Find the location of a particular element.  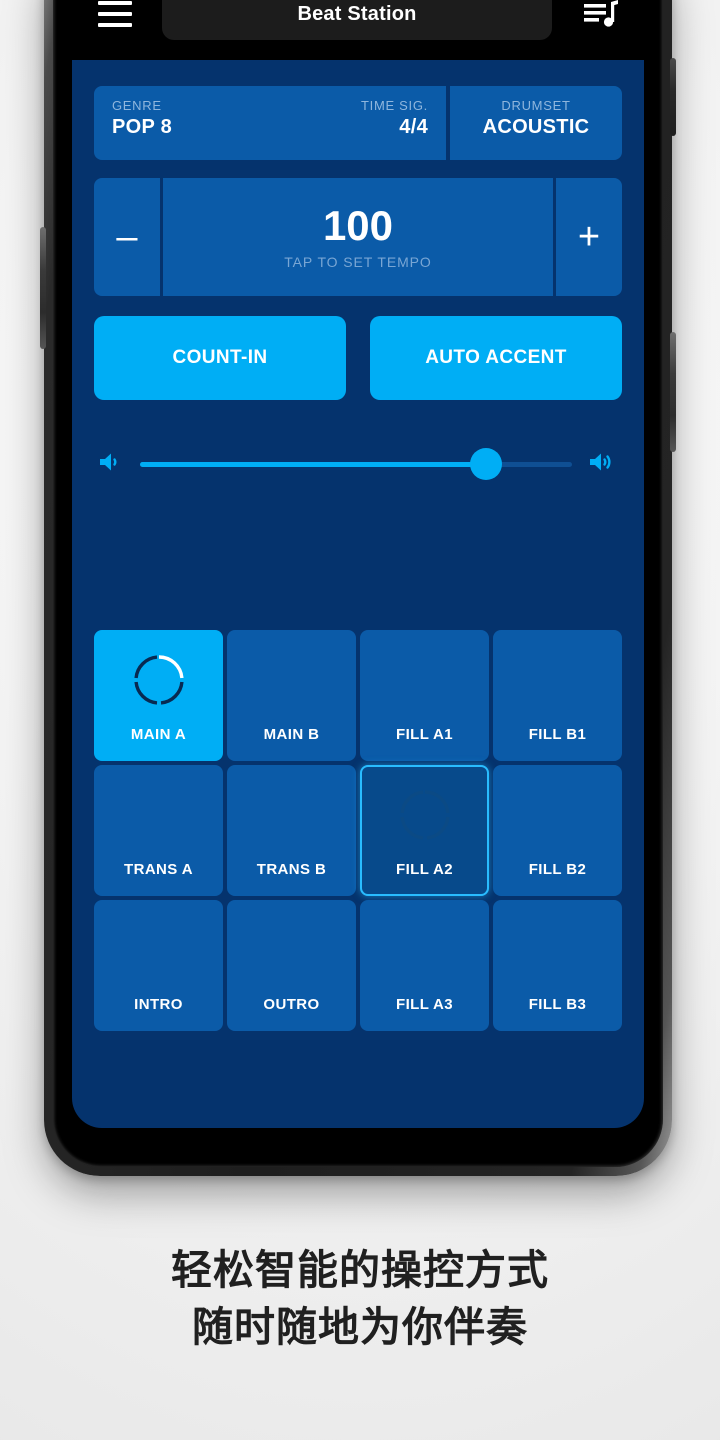

drumset-card: DRUMSET ACOUSTIC is located at coordinates (536, 123).